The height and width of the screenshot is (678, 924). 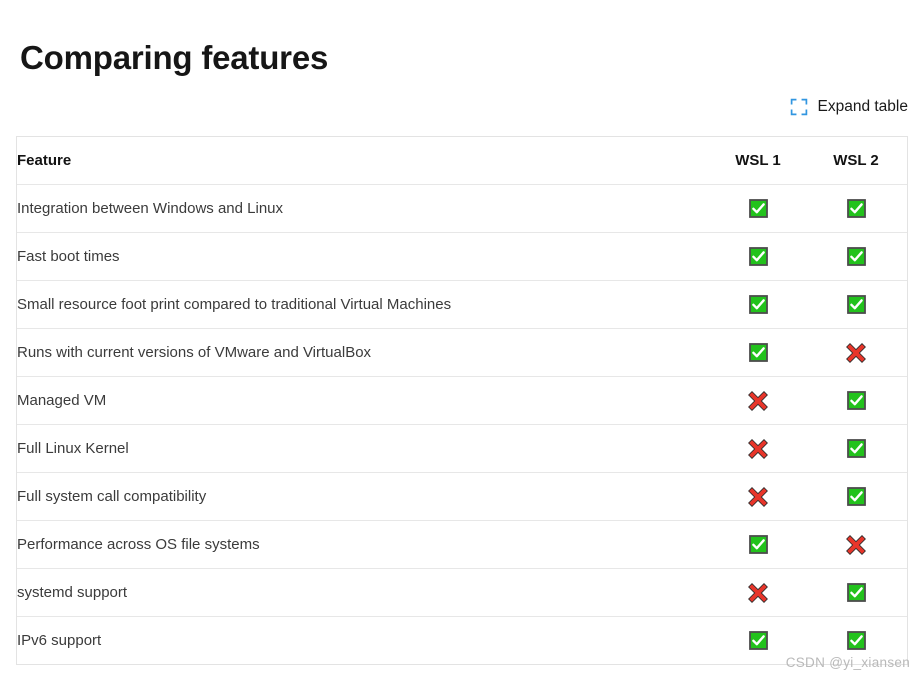 I want to click on table-row: IPv6 support, so click(x=462, y=641).